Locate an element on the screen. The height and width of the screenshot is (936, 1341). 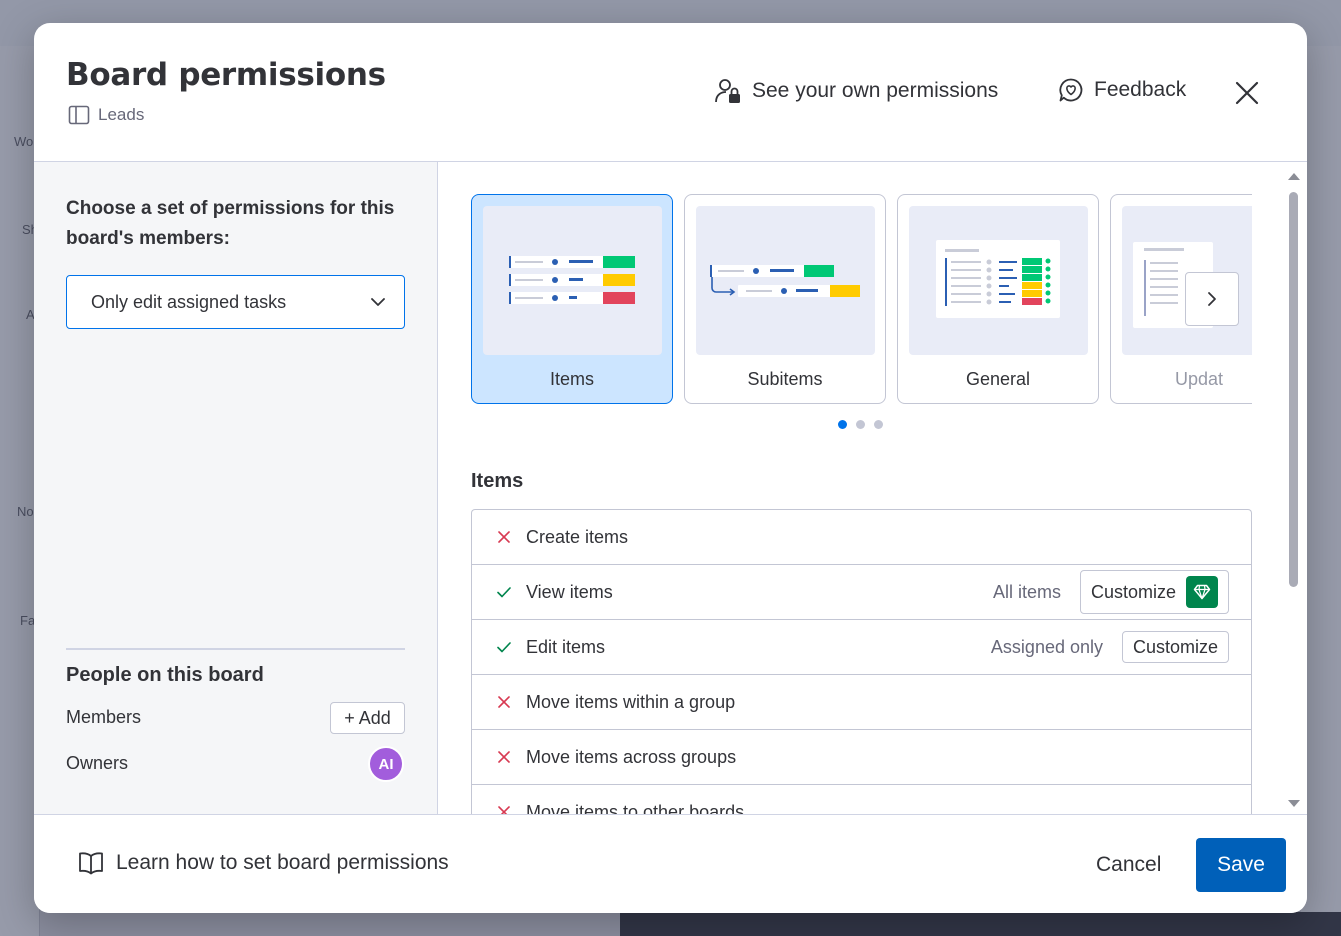
permission-category-carousel: Items Subitems General Updat is located at coordinates (861, 300).